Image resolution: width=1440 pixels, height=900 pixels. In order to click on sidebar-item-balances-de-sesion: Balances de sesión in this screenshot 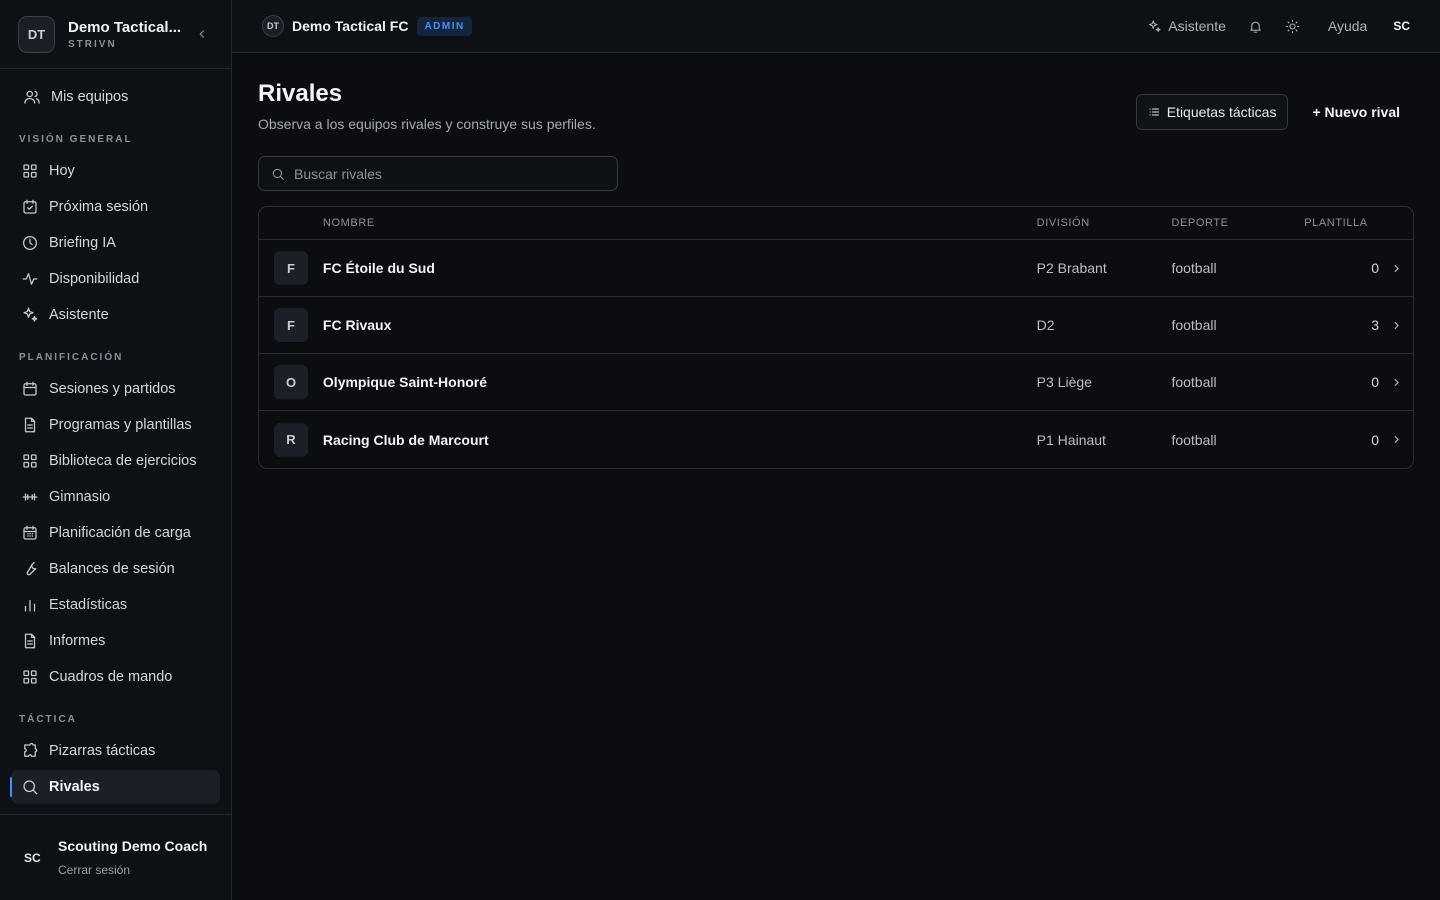, I will do `click(115, 569)`.